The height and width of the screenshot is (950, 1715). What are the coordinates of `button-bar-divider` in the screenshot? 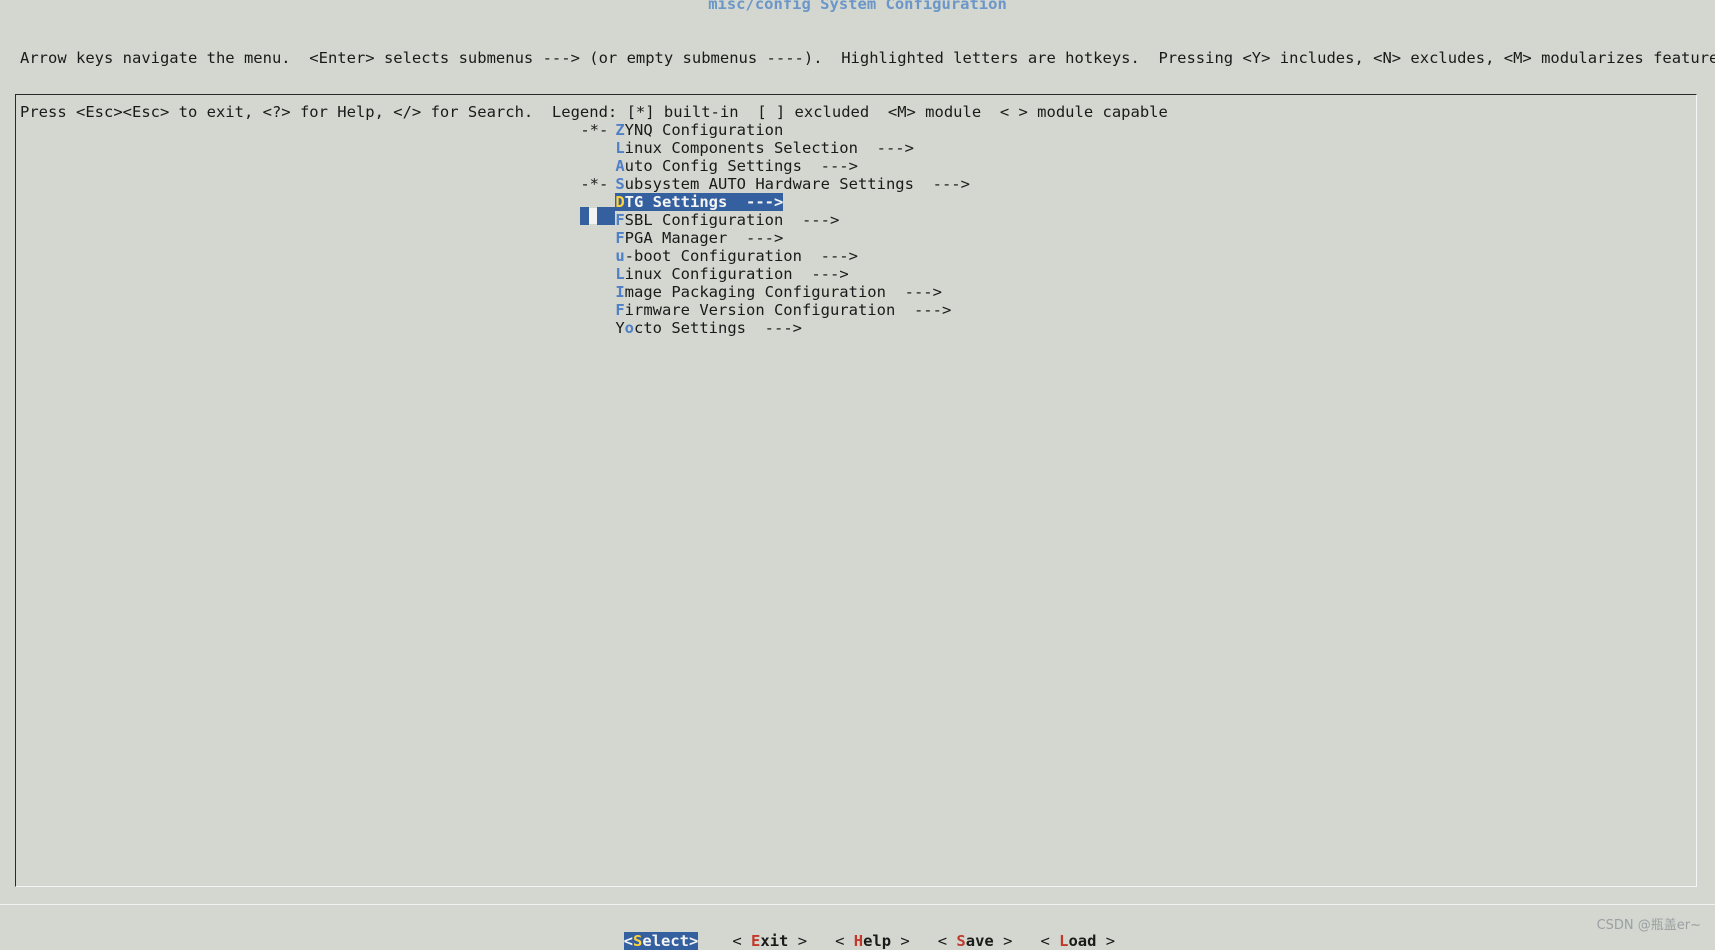 It's located at (857, 904).